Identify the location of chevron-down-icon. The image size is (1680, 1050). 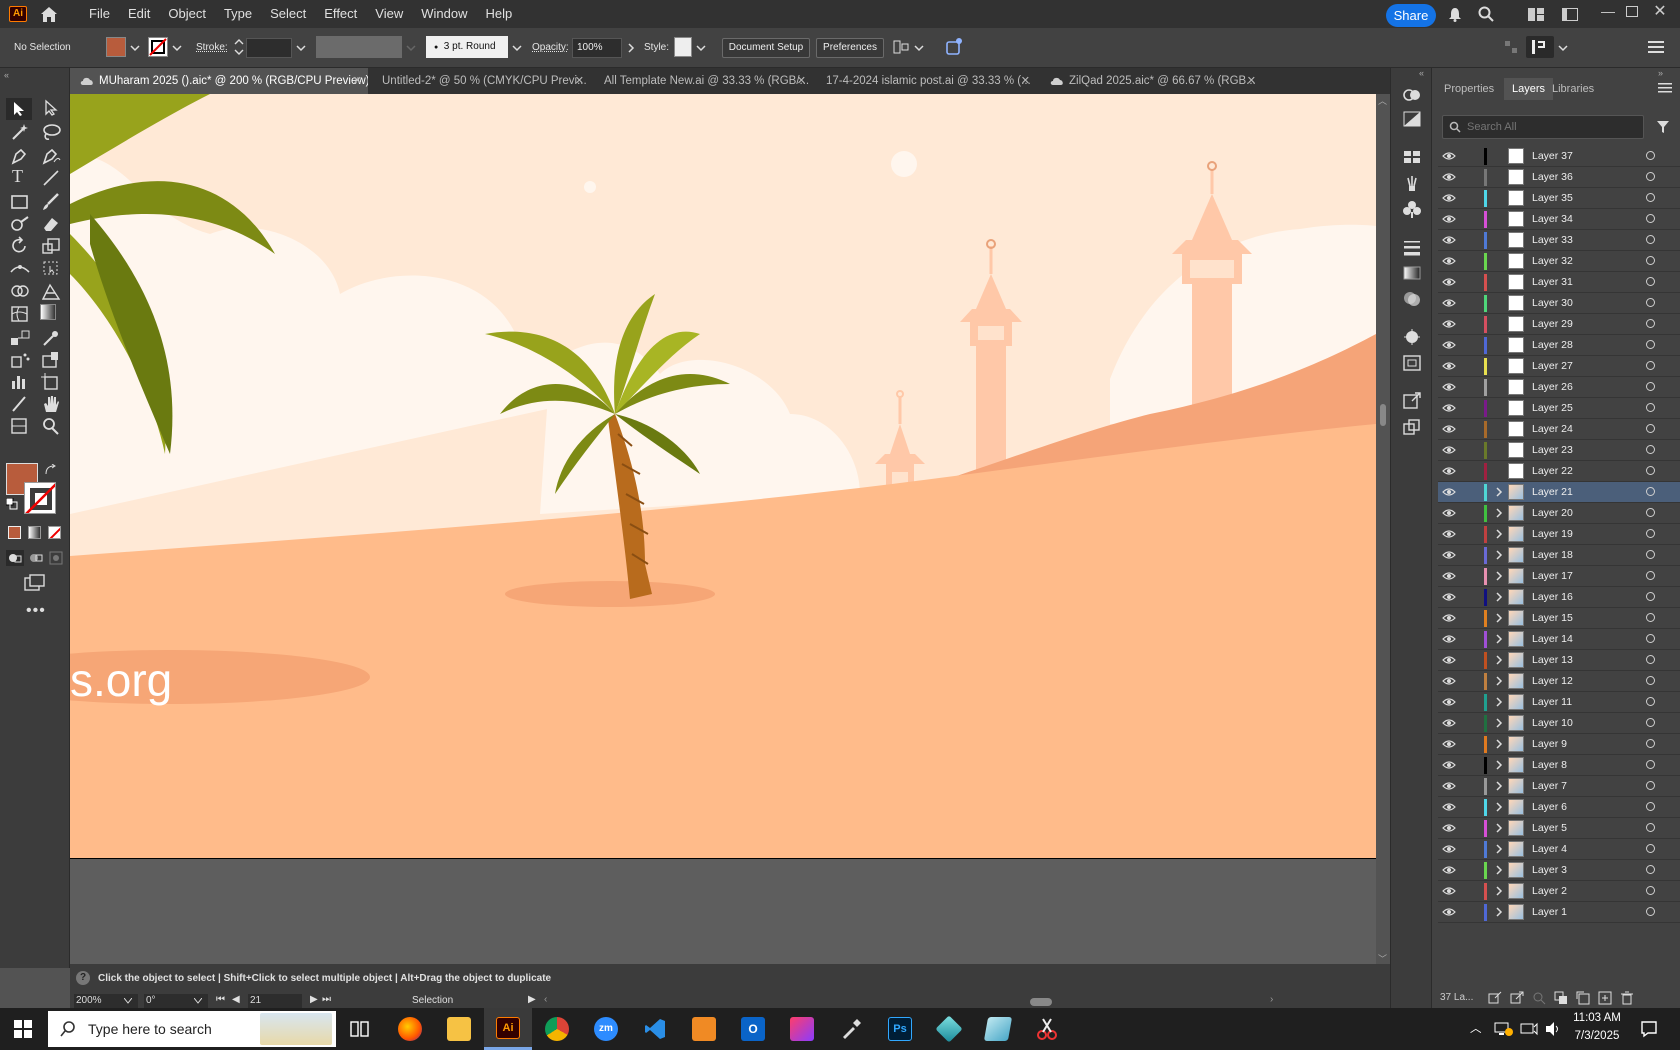
(128, 1001).